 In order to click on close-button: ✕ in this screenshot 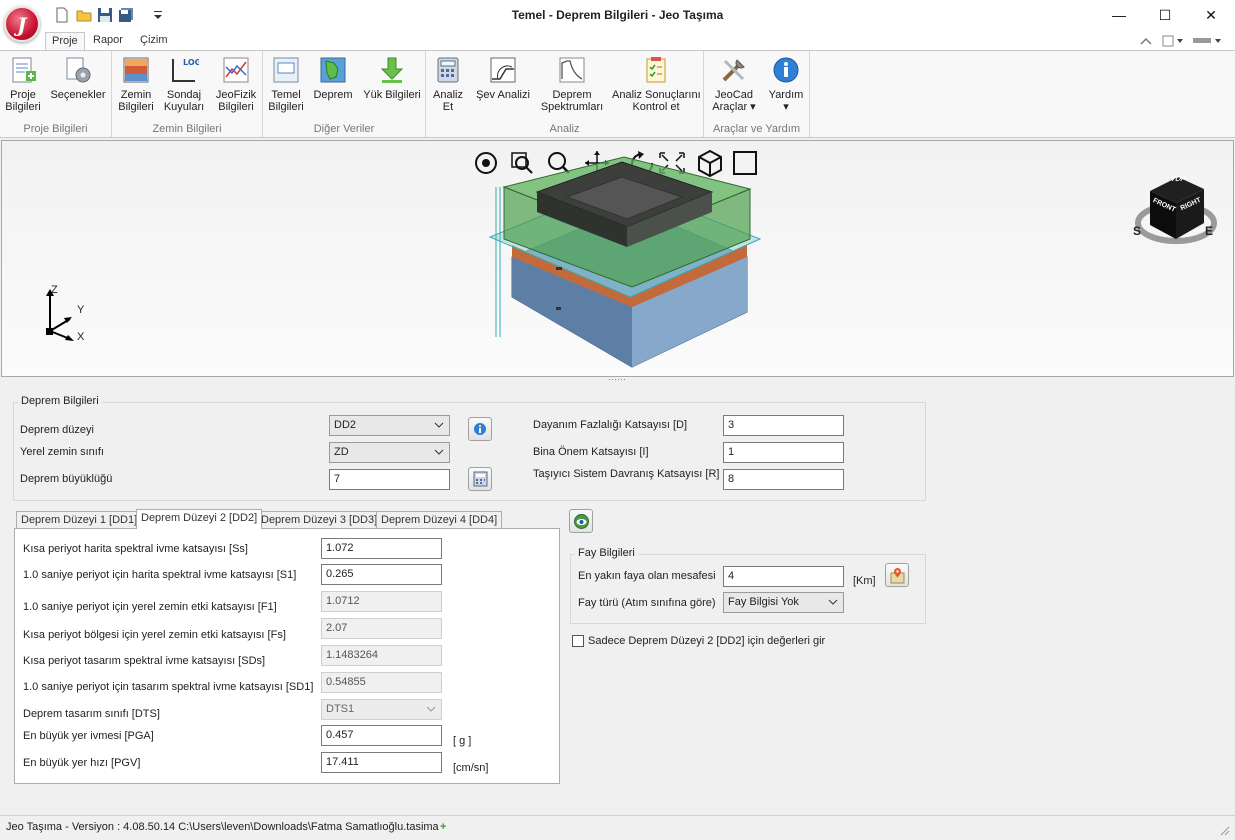, I will do `click(1211, 15)`.